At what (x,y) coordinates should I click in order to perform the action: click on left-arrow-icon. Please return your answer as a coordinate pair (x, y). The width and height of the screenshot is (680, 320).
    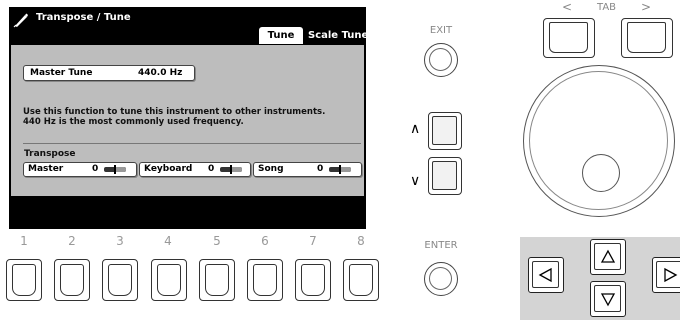
    Looking at the image, I should click on (545, 275).